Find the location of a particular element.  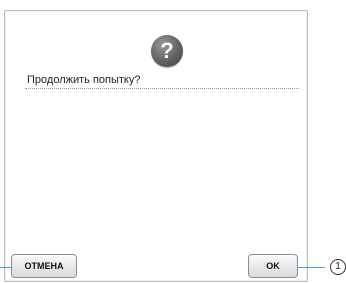

ok-button: OK is located at coordinates (273, 266).